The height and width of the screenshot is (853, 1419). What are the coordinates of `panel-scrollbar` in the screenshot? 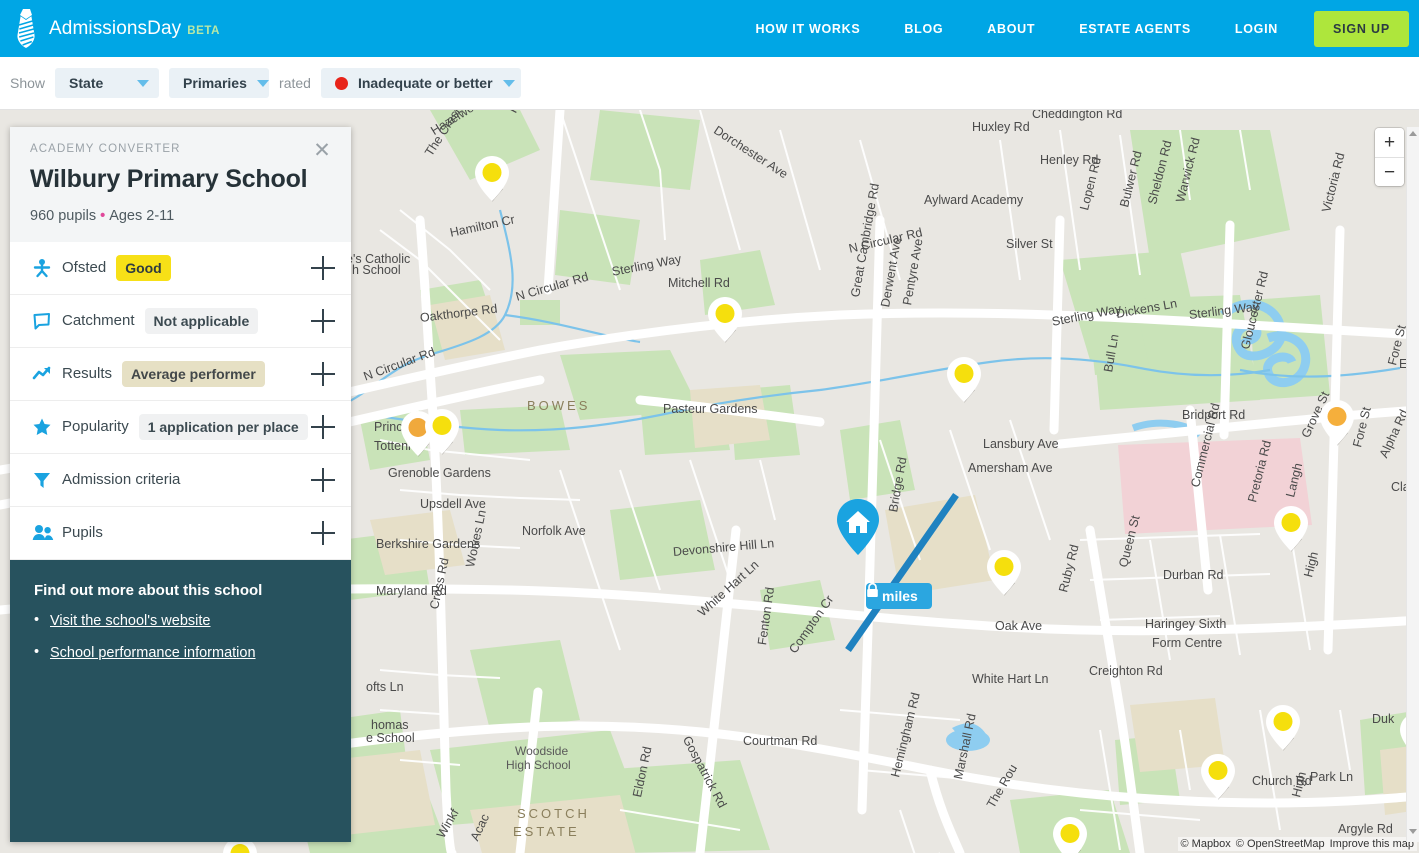 It's located at (1412, 484).